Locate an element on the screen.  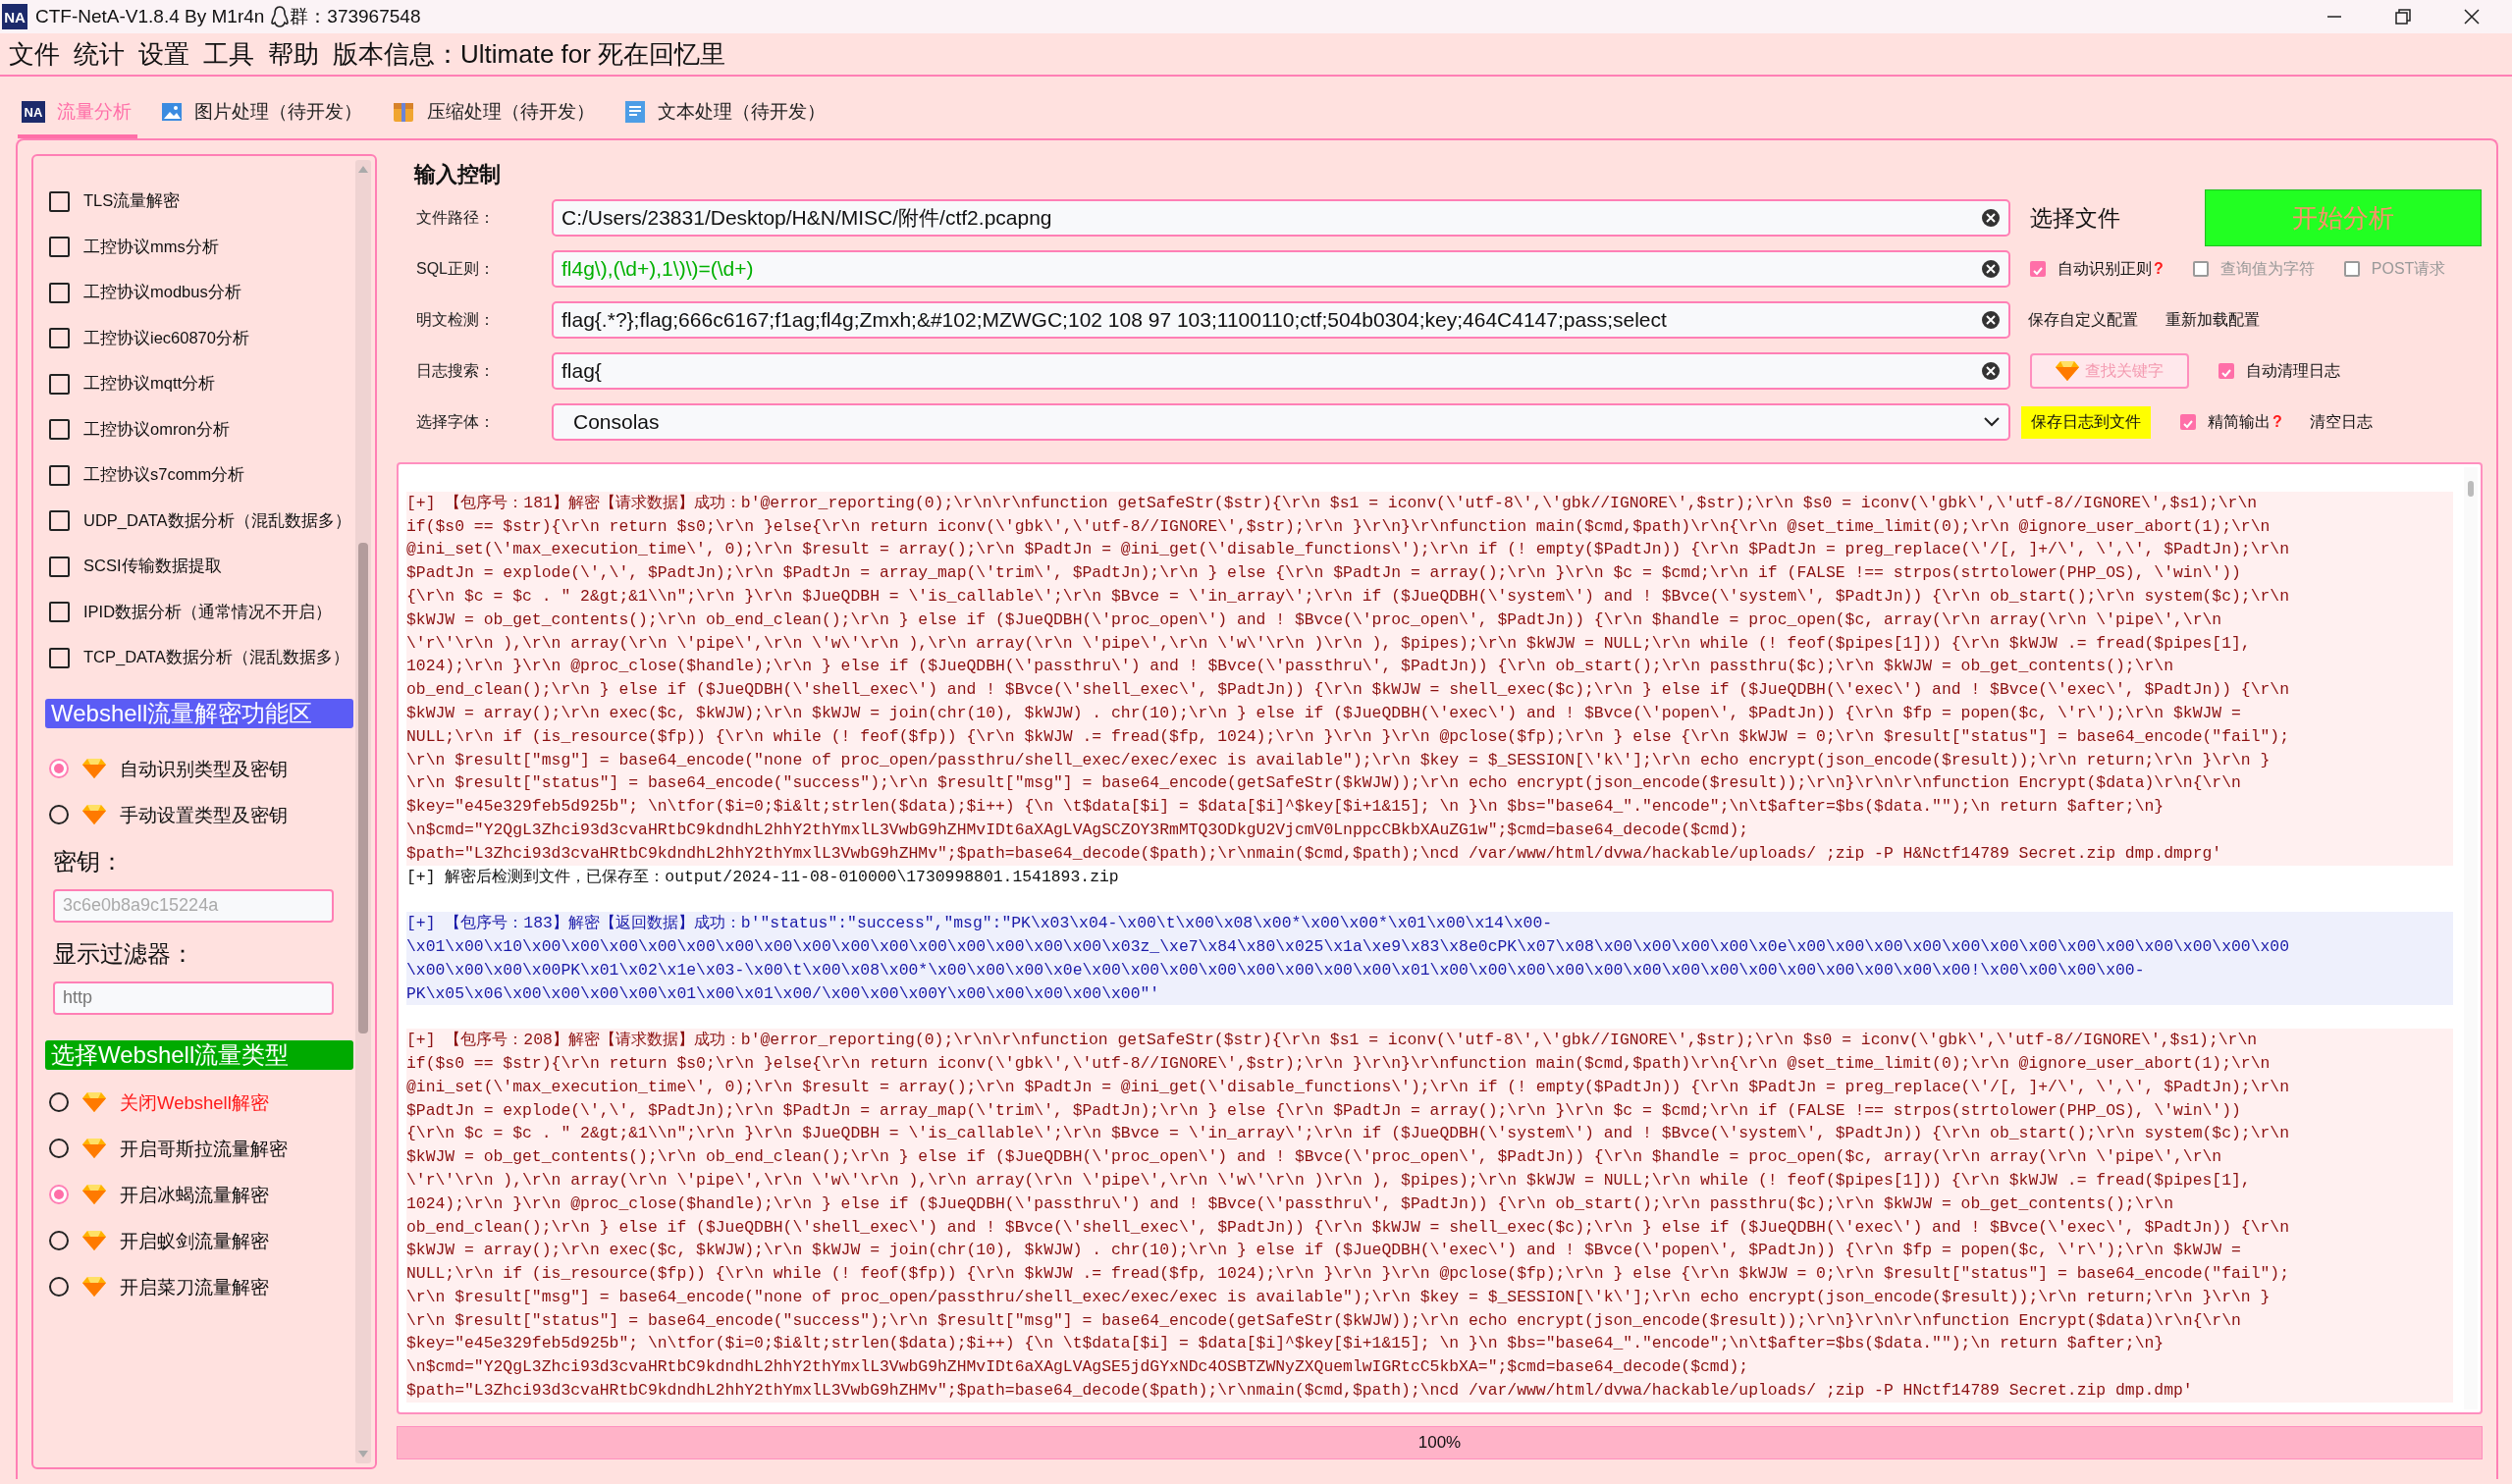
log-line: PK\x05\x06\x00\x00\x00\x00\x01\x00\x01\x00/\x00\x00\x00Y\x00\x00\x00\x00\x00"' is located at coordinates (783, 993).